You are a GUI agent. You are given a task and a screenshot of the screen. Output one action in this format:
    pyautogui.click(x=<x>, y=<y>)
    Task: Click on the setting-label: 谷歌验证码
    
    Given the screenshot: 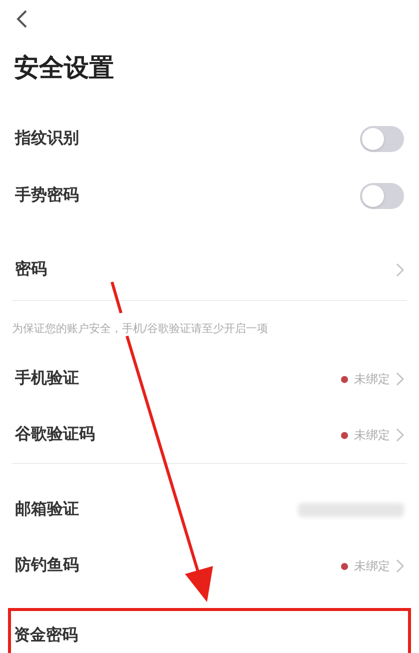 What is the action you would take?
    pyautogui.click(x=55, y=434)
    